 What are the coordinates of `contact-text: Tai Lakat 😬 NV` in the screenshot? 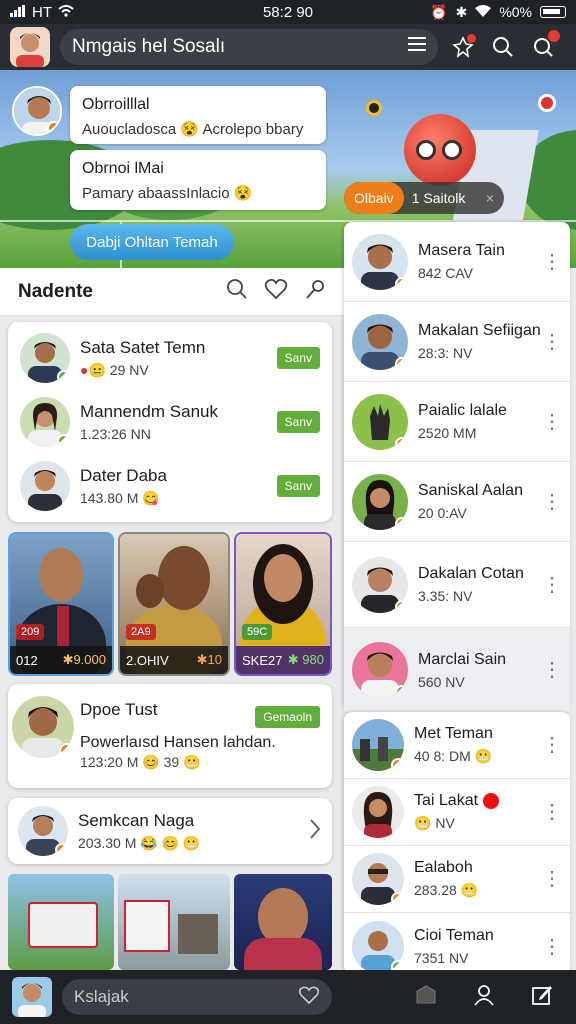 It's located at (456, 812).